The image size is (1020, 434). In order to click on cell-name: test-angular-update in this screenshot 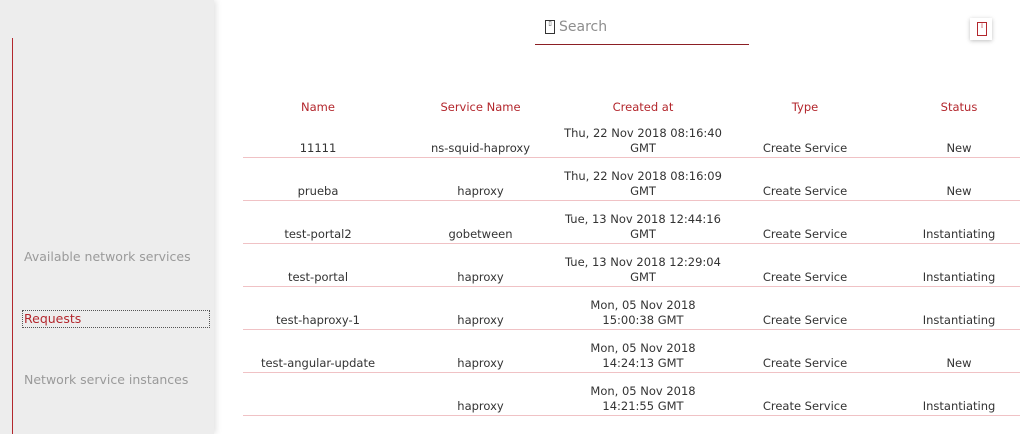, I will do `click(318, 363)`.